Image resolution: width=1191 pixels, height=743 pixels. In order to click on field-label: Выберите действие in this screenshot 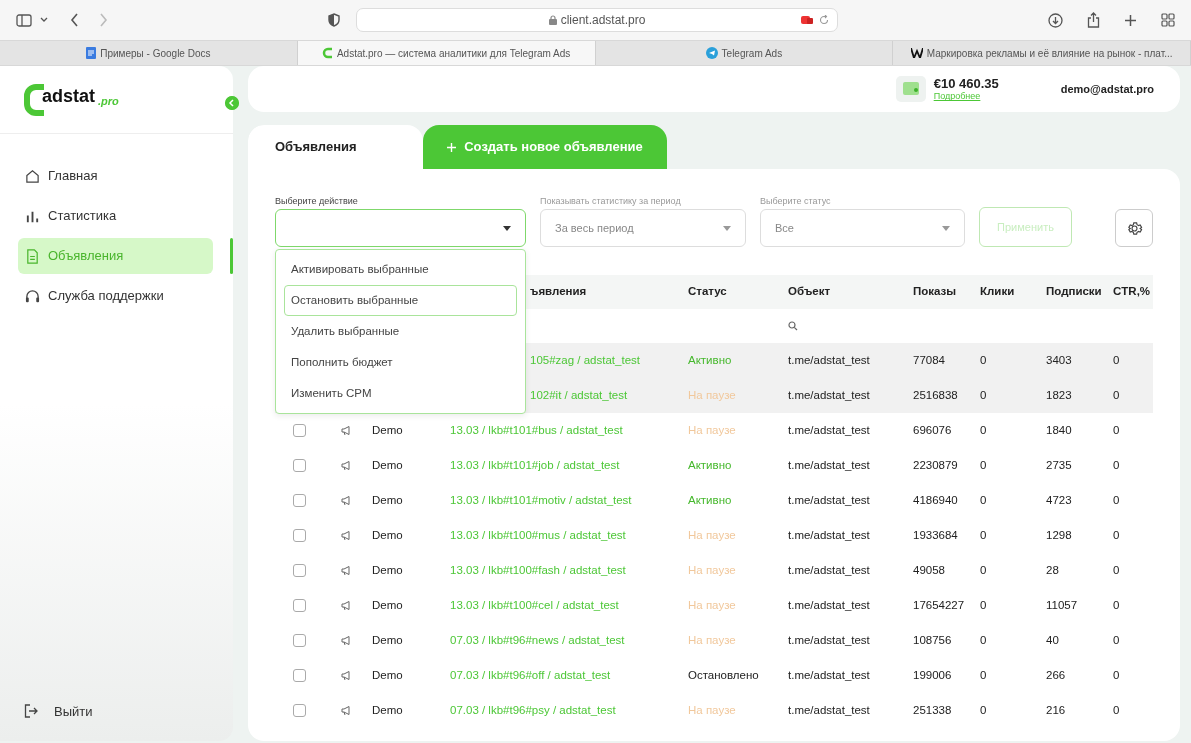, I will do `click(317, 201)`.